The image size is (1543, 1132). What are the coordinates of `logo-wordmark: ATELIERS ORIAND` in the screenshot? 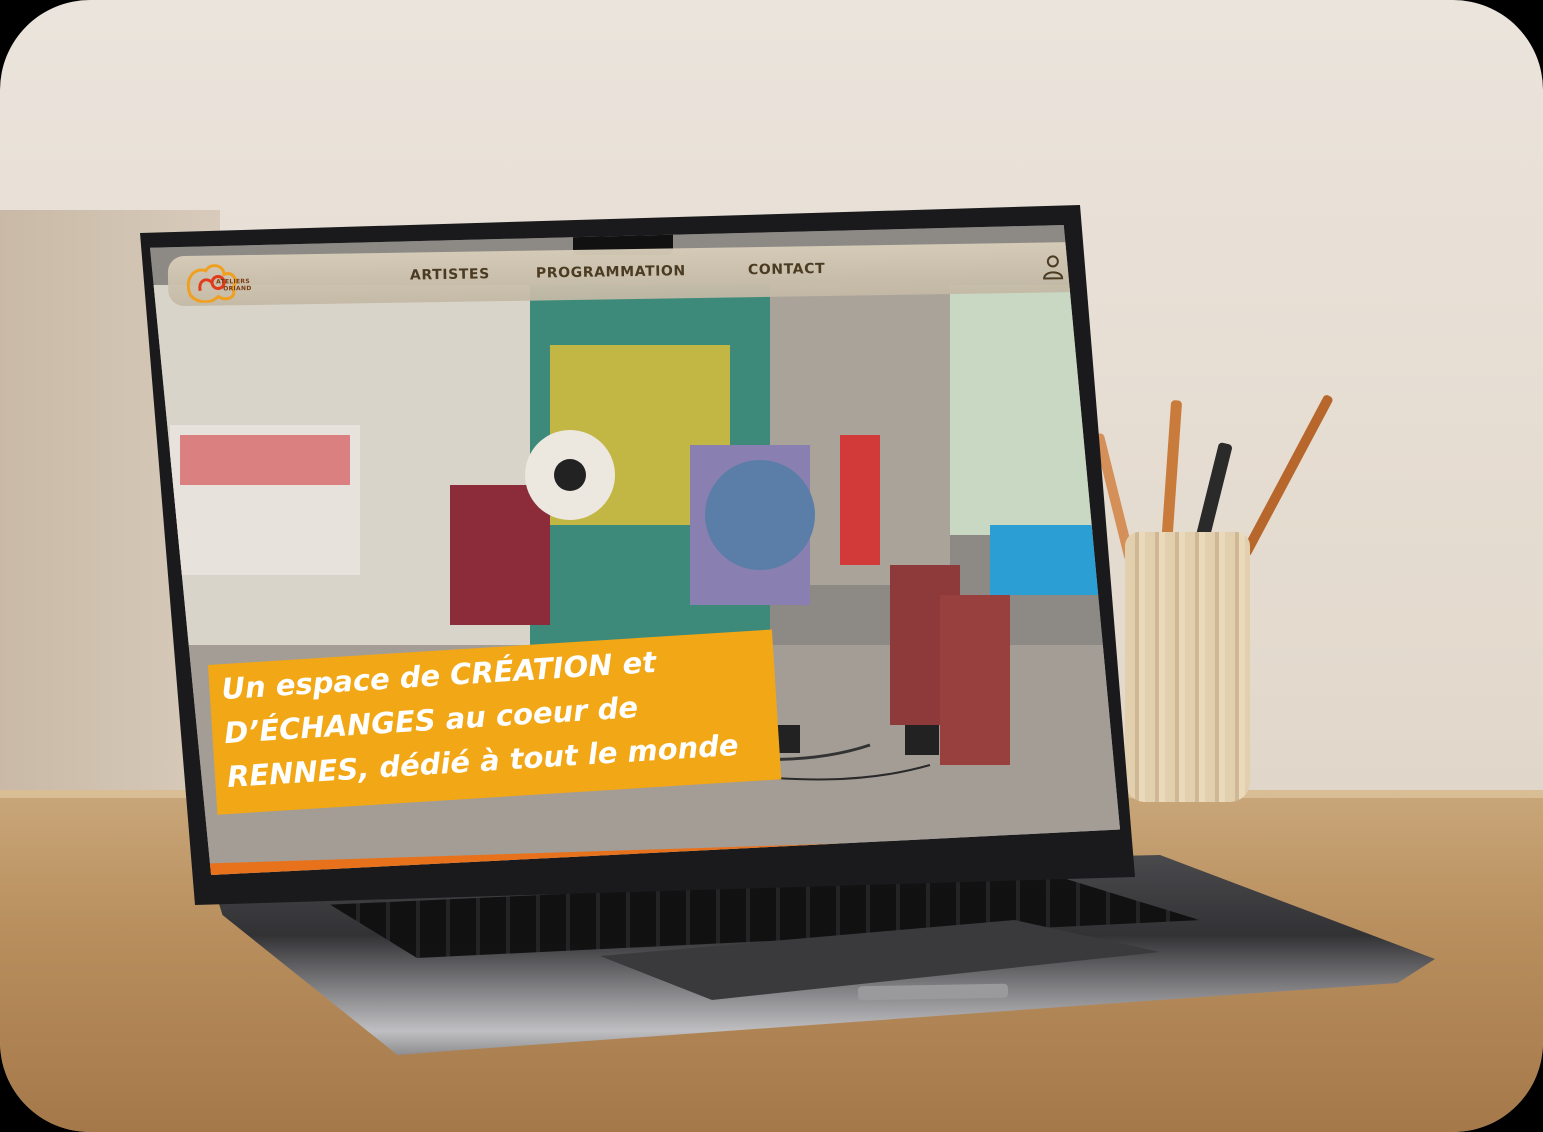 It's located at (234, 285).